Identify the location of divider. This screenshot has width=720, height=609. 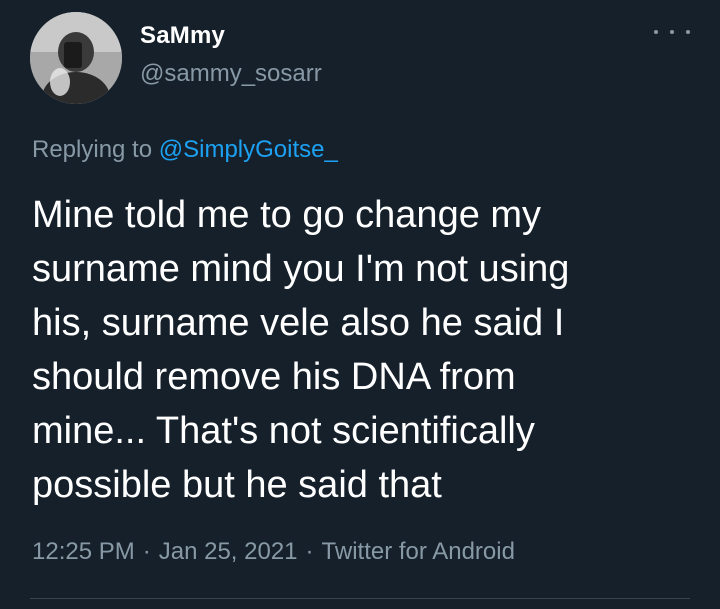
(360, 598).